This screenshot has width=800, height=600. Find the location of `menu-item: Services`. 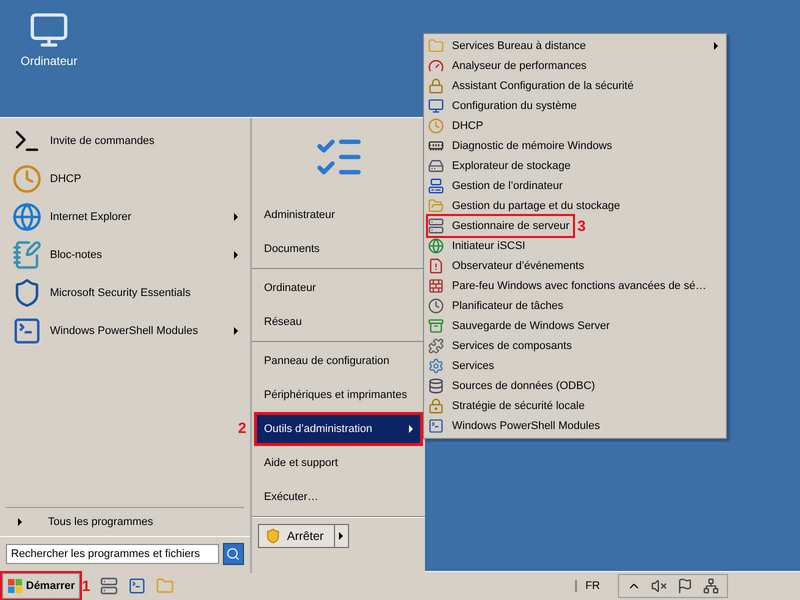

menu-item: Services is located at coordinates (463, 366).